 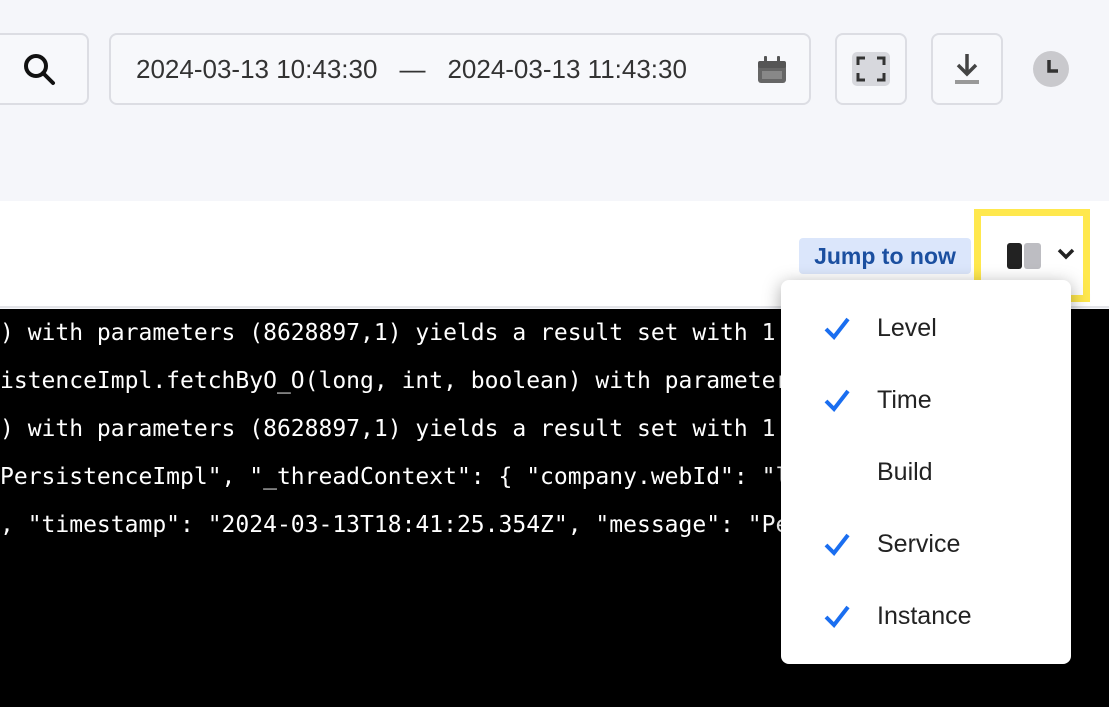 I want to click on columns-icon, so click(x=1024, y=256).